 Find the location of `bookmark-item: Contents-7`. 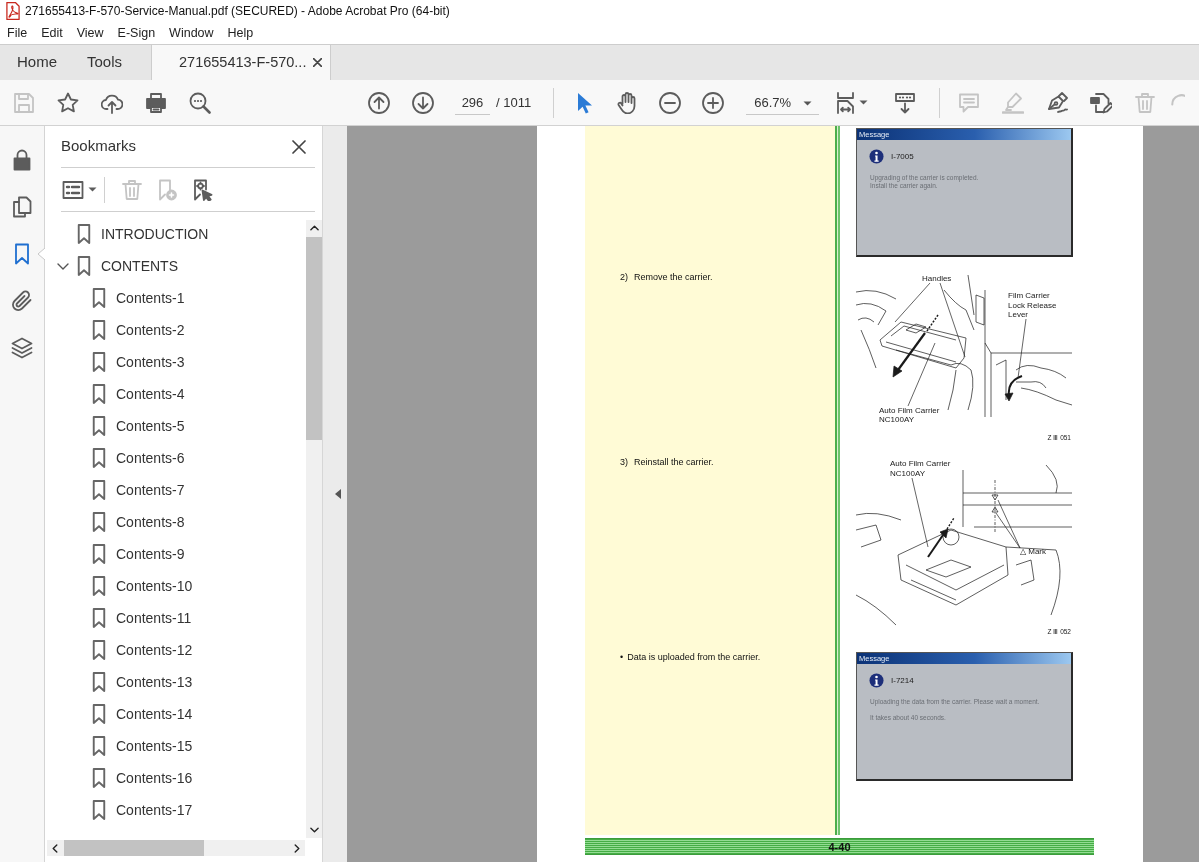

bookmark-item: Contents-7 is located at coordinates (175, 490).